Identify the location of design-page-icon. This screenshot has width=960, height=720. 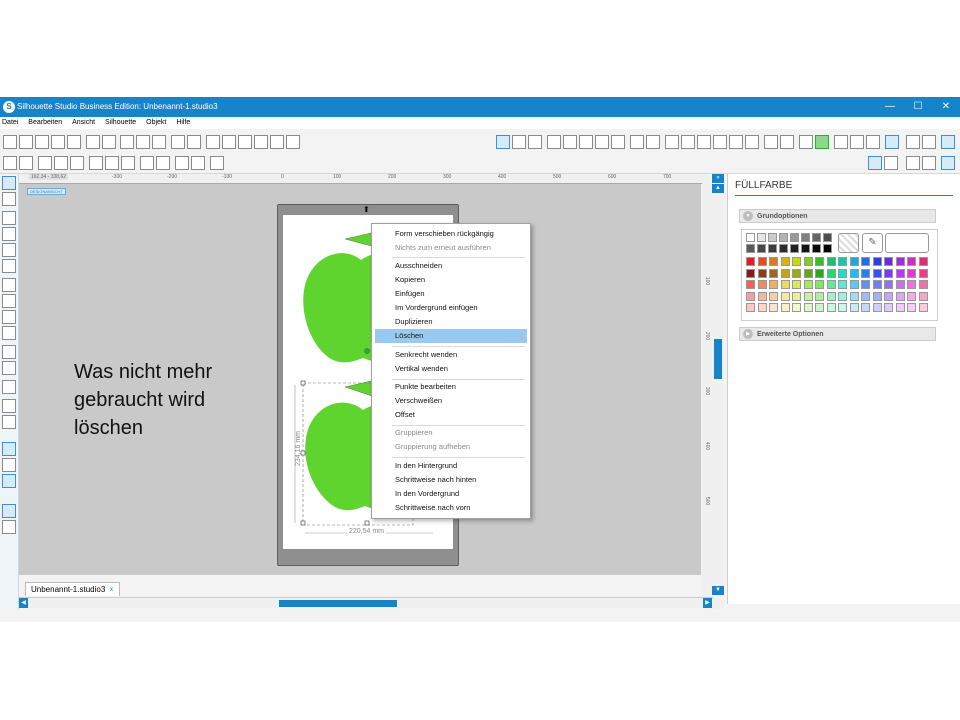
(9, 449).